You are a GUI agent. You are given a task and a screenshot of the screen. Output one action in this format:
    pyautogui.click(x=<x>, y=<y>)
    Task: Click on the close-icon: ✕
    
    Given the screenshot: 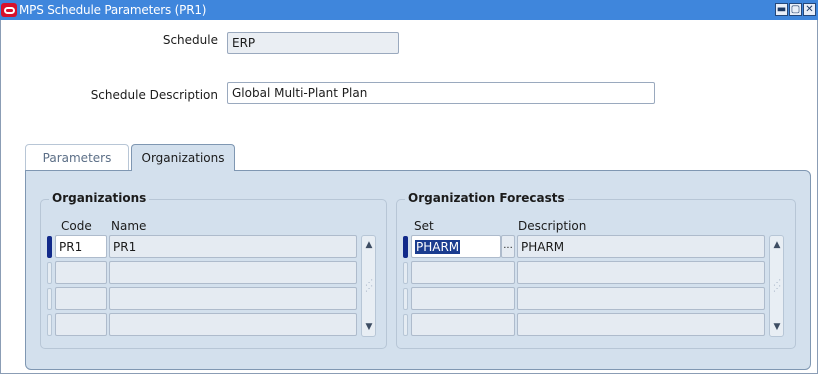 What is the action you would take?
    pyautogui.click(x=809, y=9)
    